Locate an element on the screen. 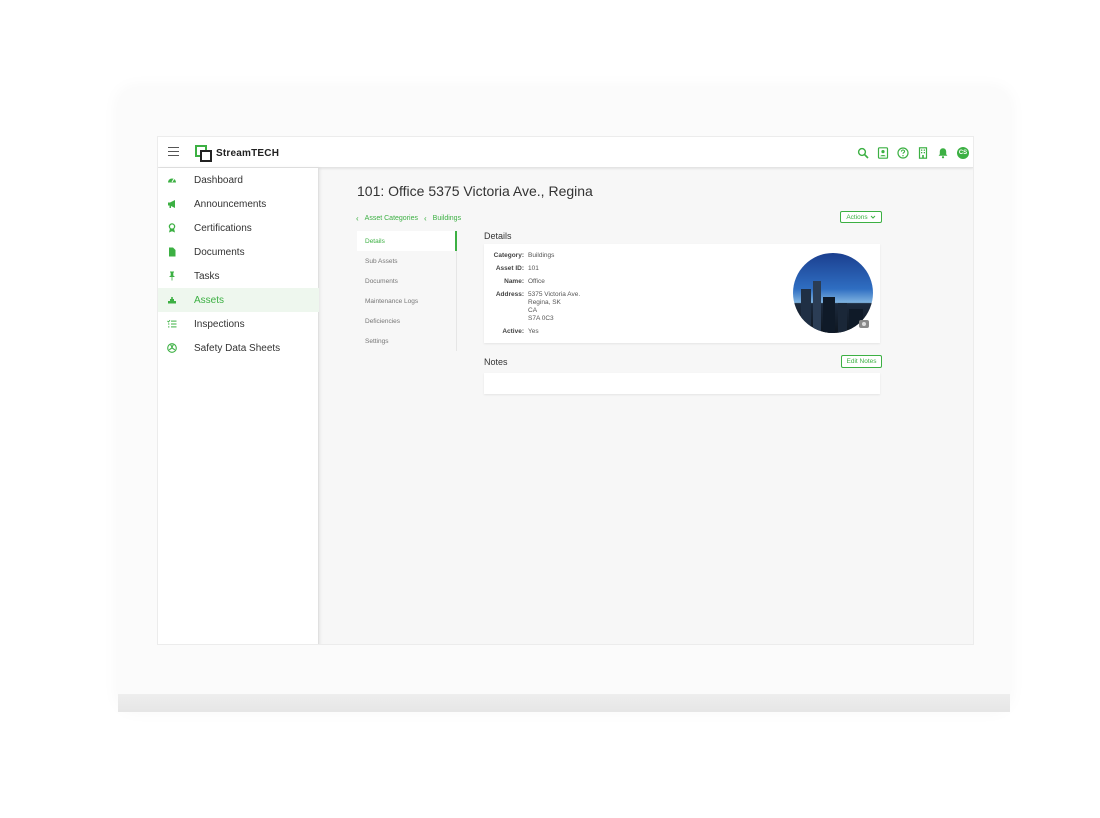 This screenshot has width=1100, height=818. detail-active: Active: Yes is located at coordinates (511, 332).